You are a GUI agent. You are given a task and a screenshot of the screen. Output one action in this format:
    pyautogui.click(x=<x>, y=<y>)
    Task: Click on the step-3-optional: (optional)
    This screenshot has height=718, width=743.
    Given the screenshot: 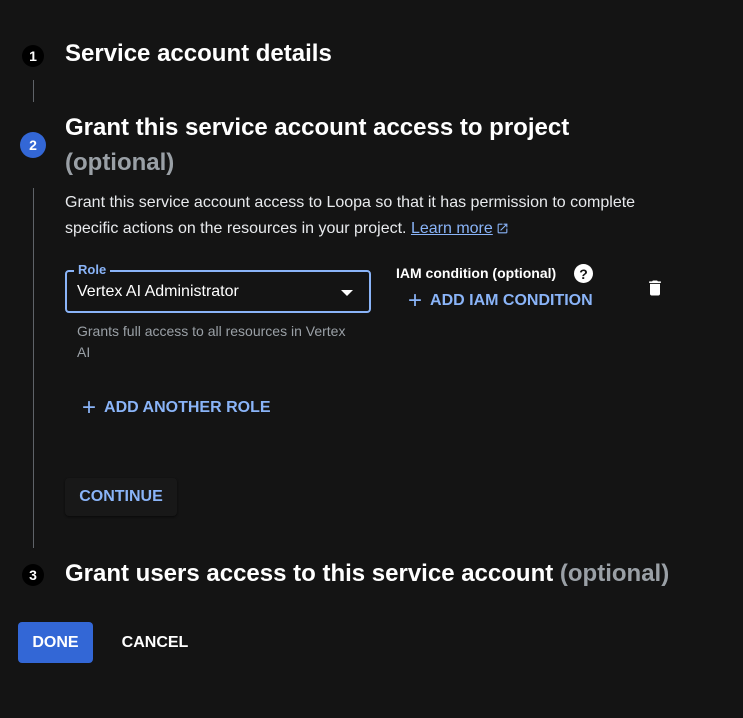 What is the action you would take?
    pyautogui.click(x=614, y=573)
    